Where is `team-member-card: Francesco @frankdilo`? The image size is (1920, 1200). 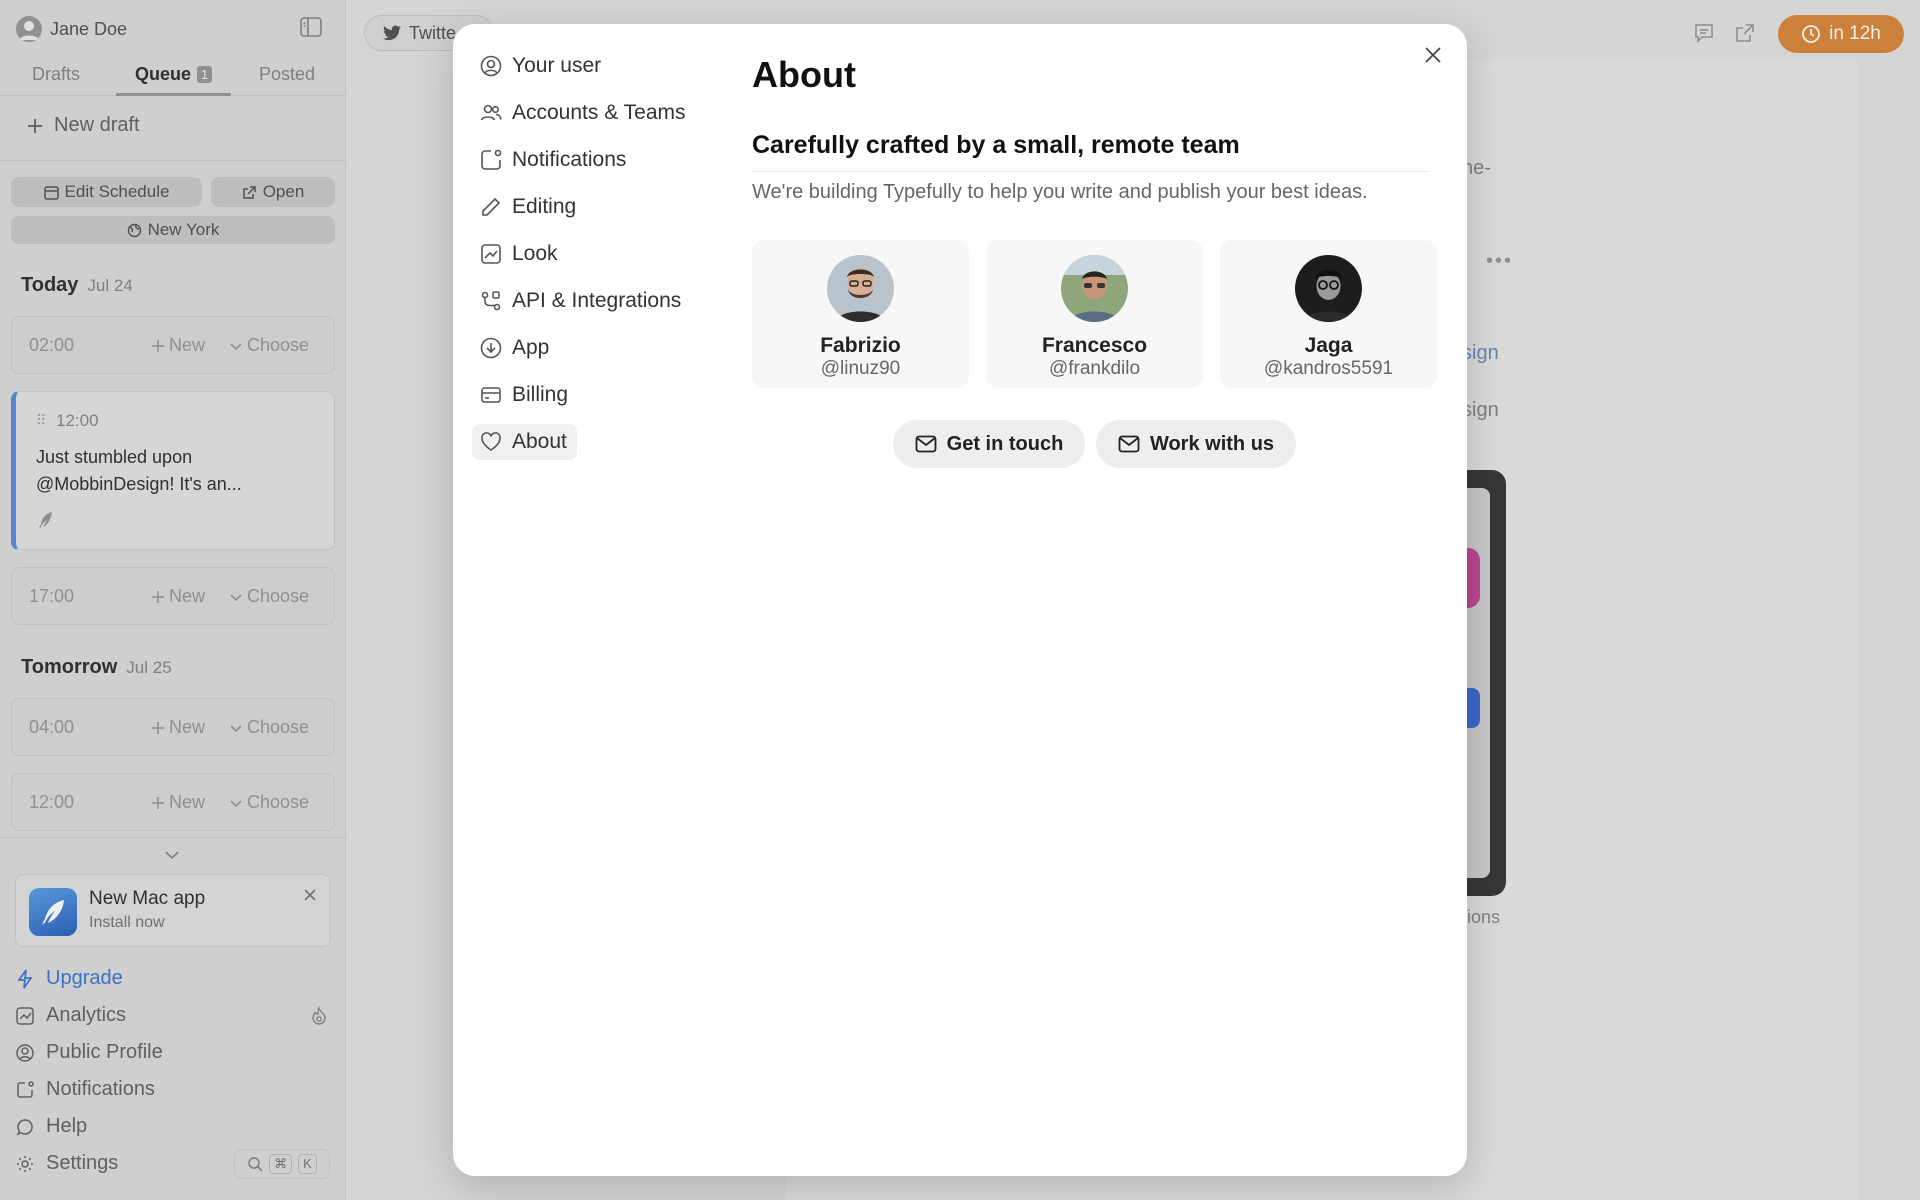
team-member-card: Francesco @frankdilo is located at coordinates (1094, 314).